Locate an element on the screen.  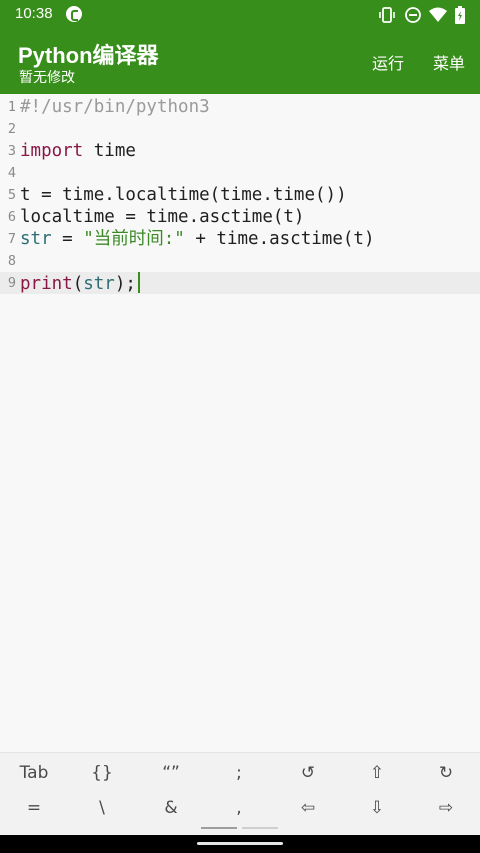
ampersand-key: & is located at coordinates (171, 808).